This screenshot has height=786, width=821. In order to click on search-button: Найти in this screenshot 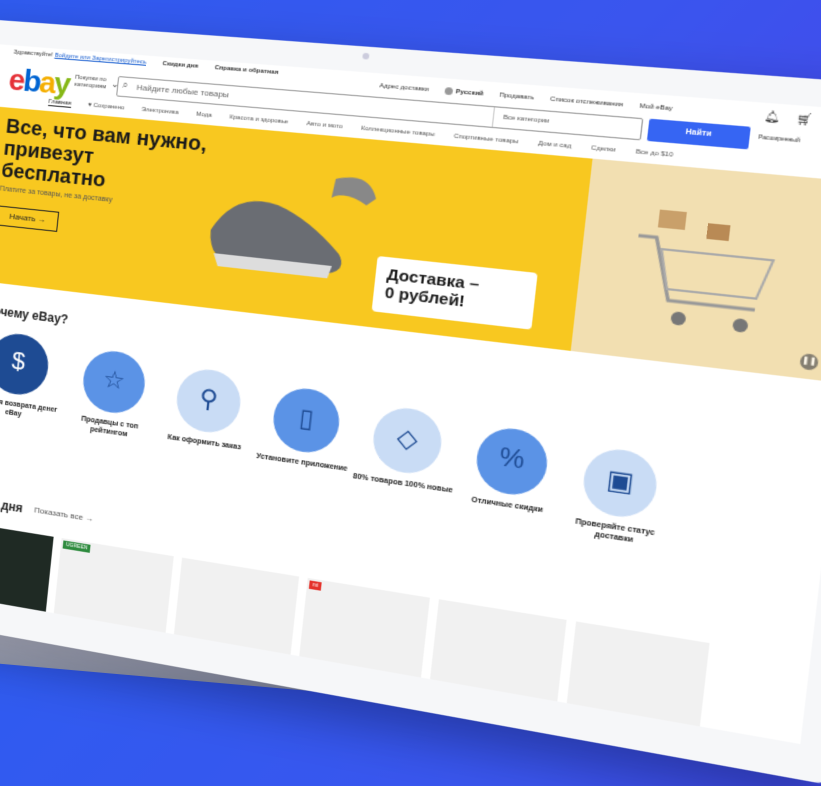, I will do `click(698, 134)`.